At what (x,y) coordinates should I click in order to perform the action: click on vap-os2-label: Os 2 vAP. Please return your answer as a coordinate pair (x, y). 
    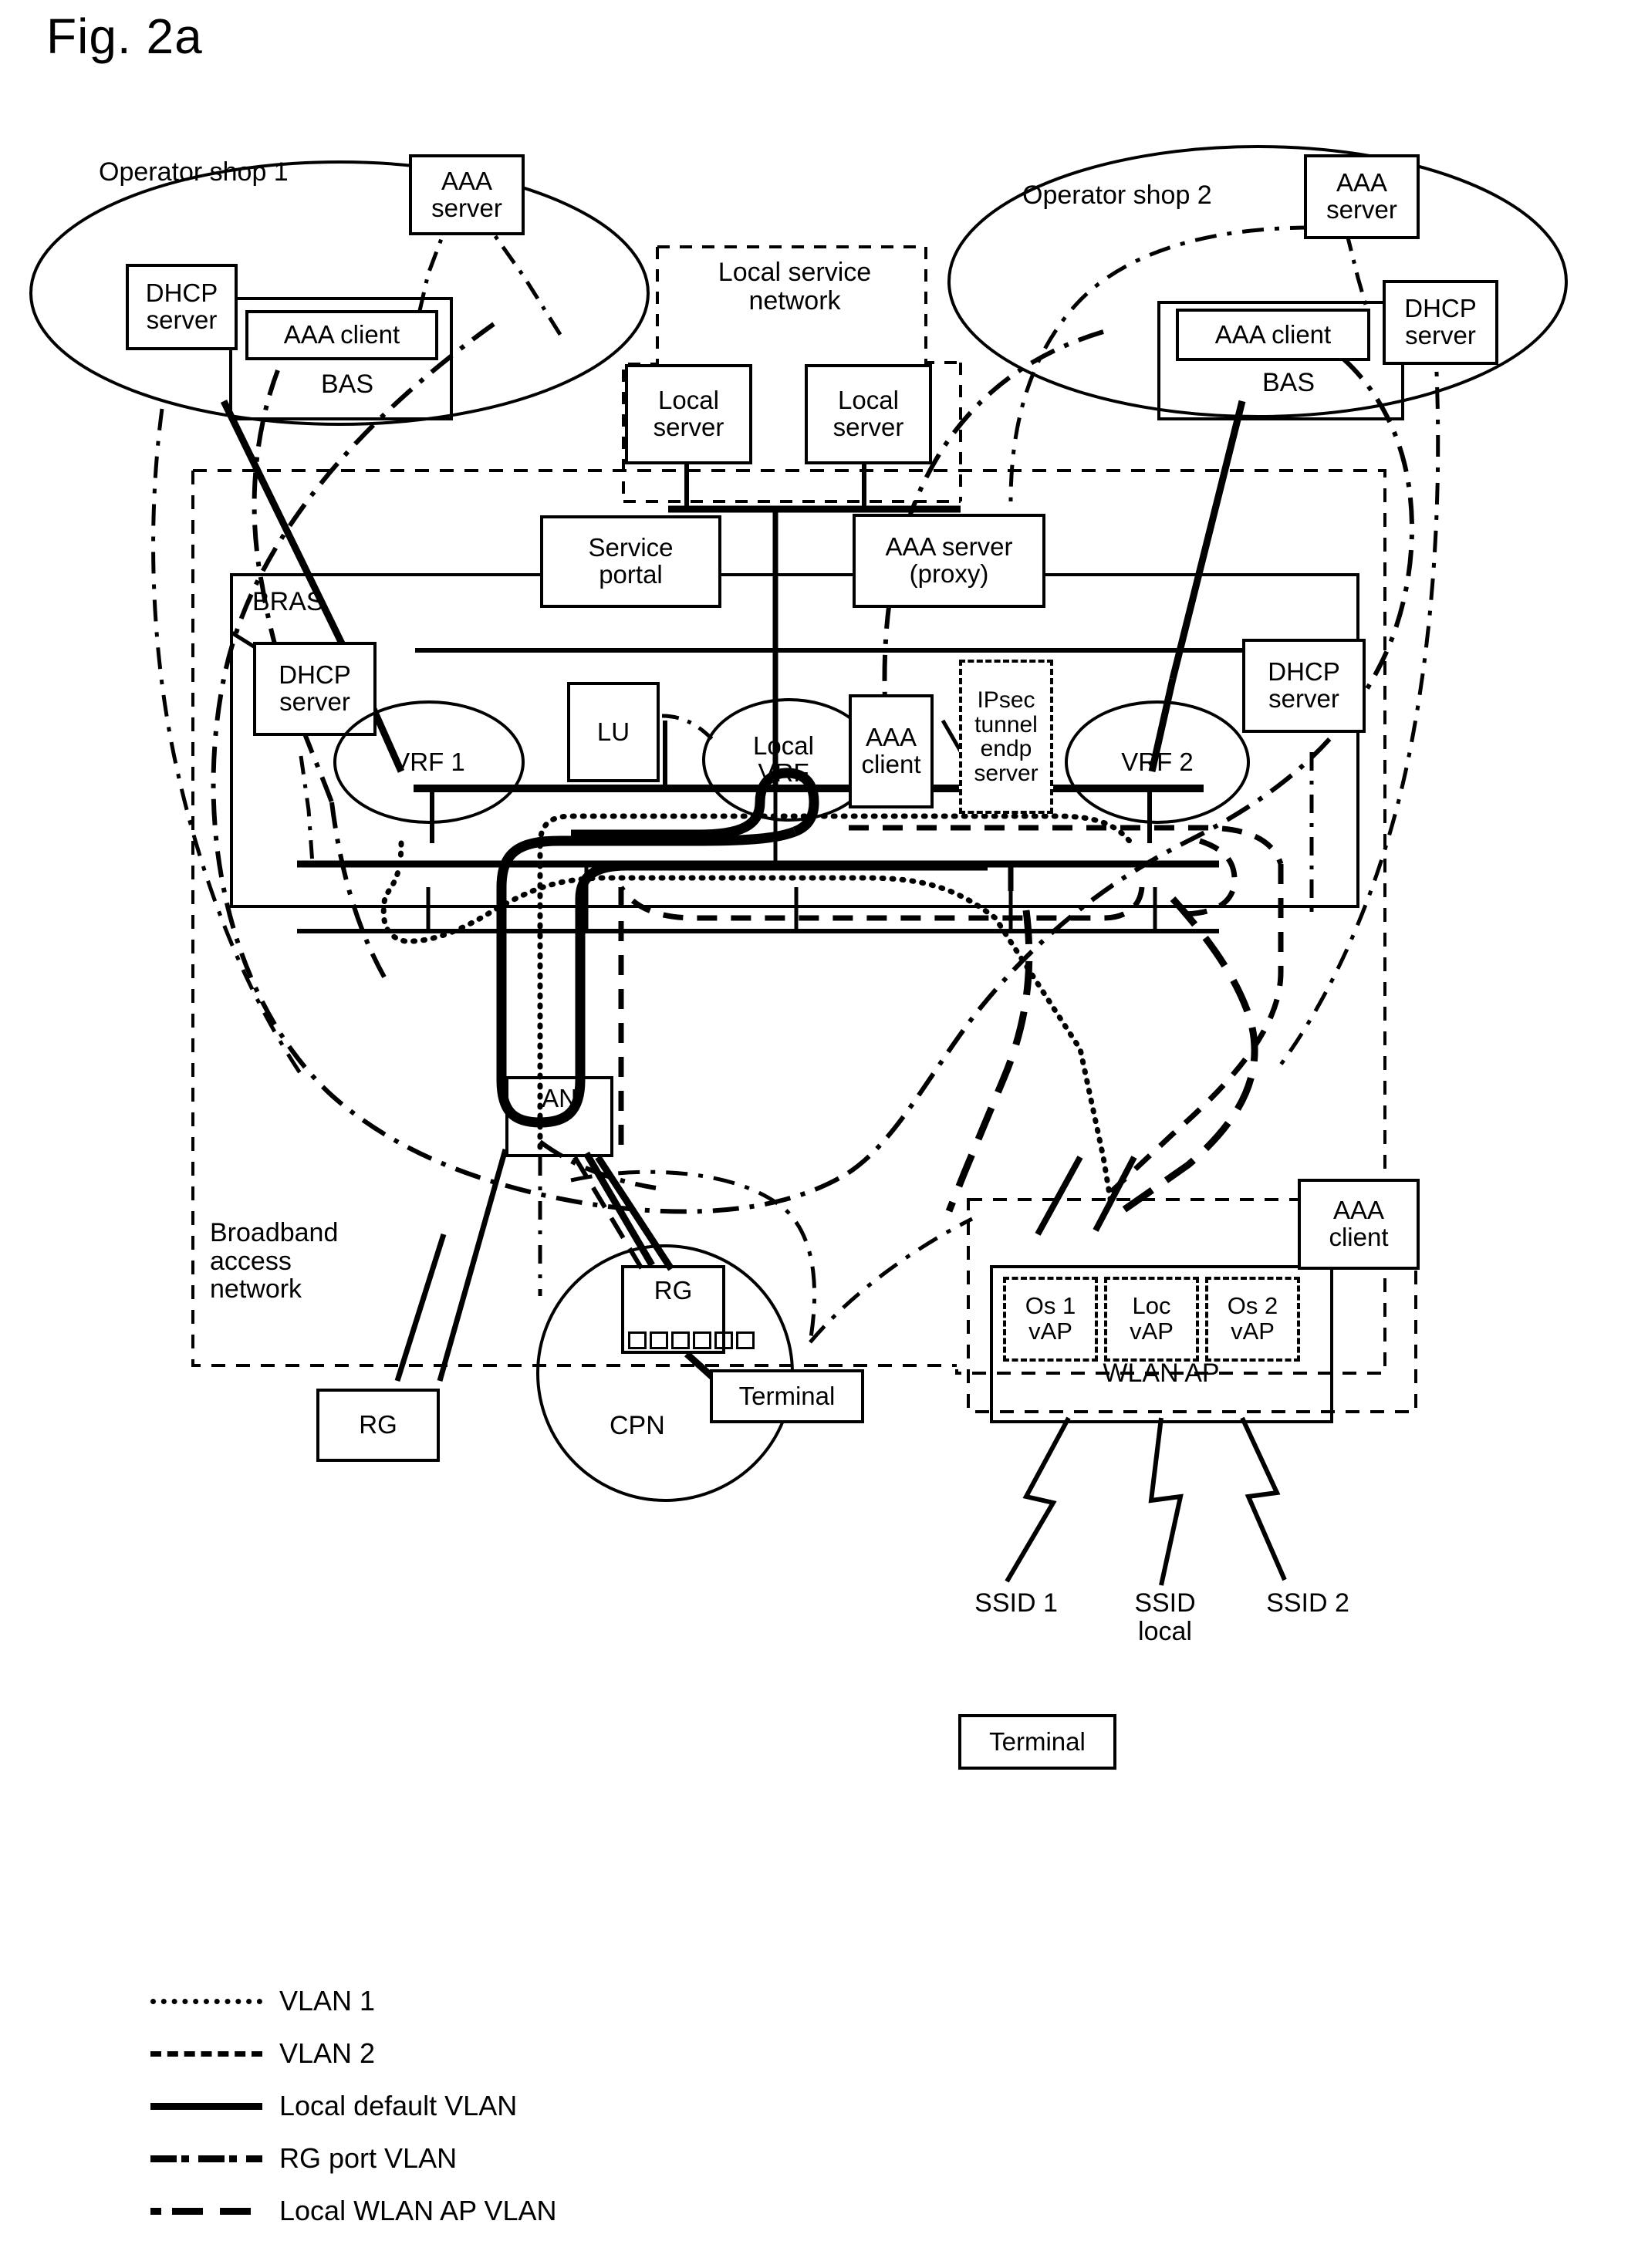
    Looking at the image, I should click on (1252, 1319).